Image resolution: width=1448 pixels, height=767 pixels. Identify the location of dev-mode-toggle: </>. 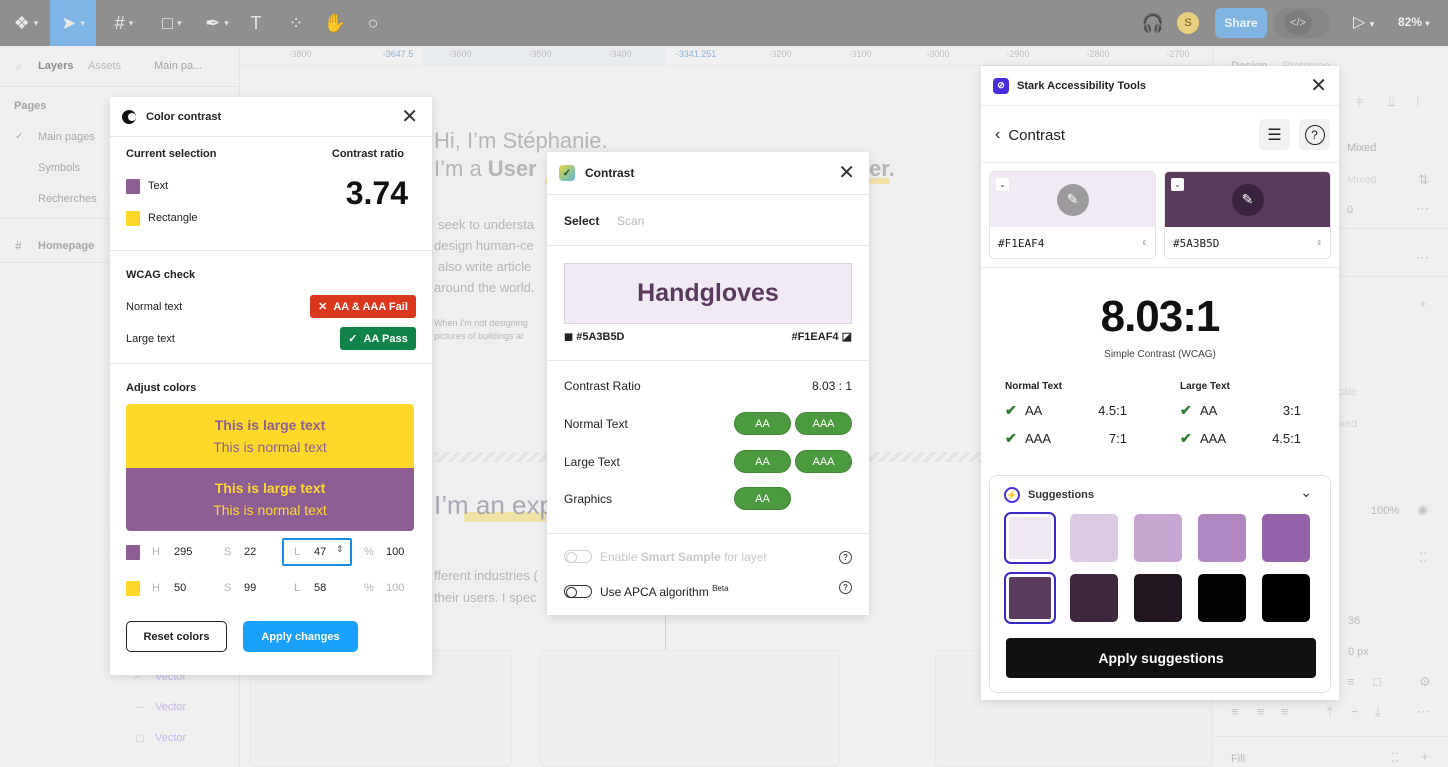
(1302, 23).